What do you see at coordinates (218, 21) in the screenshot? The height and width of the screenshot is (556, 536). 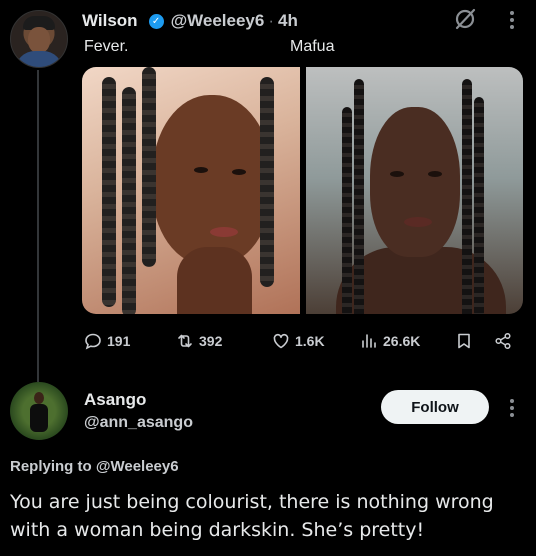 I see `author-handle: @Weeleey6` at bounding box center [218, 21].